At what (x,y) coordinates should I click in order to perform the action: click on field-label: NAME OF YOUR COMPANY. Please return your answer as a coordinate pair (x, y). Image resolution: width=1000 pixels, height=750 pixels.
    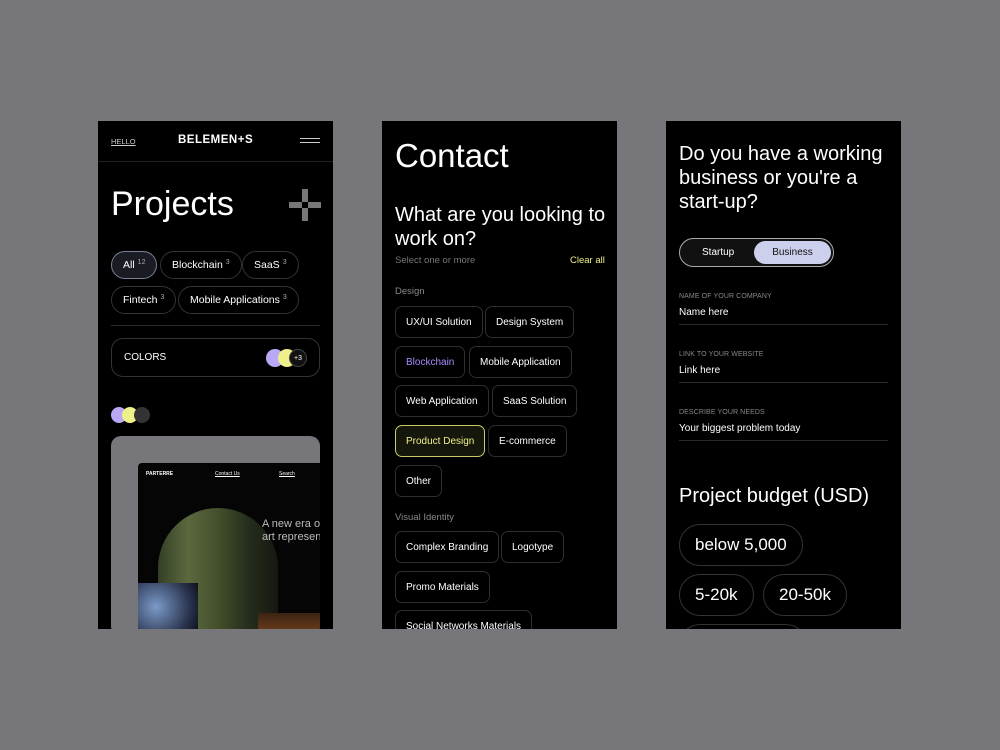
    Looking at the image, I should click on (725, 296).